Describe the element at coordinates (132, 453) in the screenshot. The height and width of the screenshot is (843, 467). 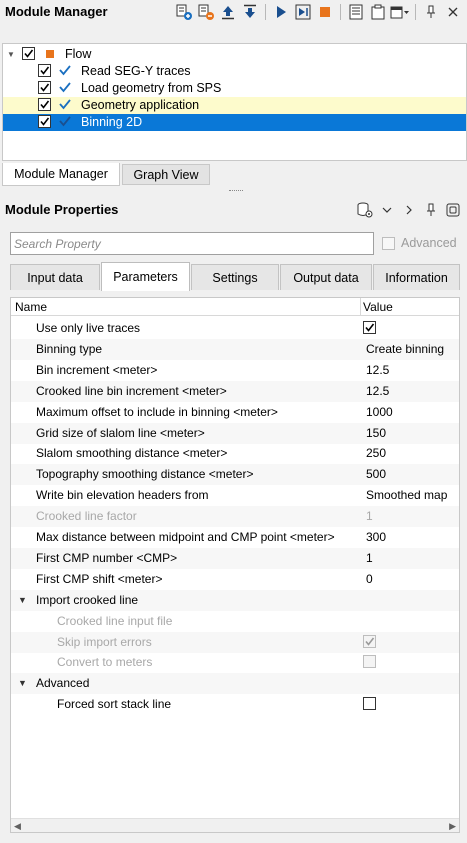
I see `property-name: Slalom smoothing distance <meter>` at that location.